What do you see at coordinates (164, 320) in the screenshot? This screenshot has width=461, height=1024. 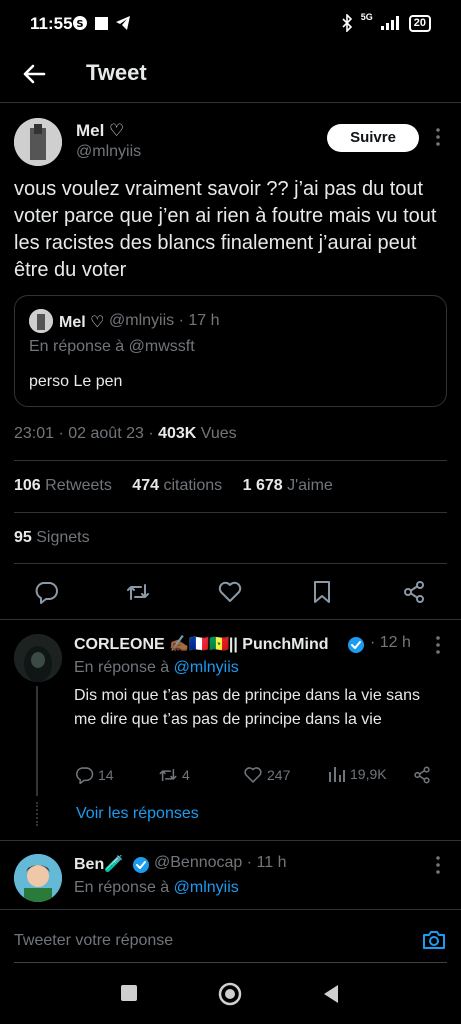 I see `quote-meta: @mlnyiis · 17 h` at bounding box center [164, 320].